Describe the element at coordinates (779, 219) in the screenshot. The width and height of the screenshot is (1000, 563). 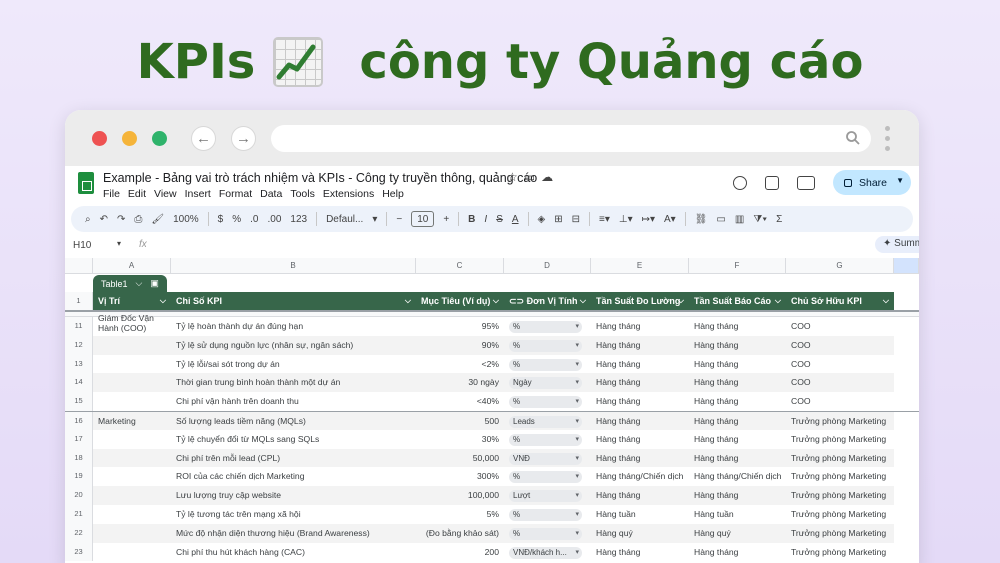
I see `functions-icon: Σ` at that location.